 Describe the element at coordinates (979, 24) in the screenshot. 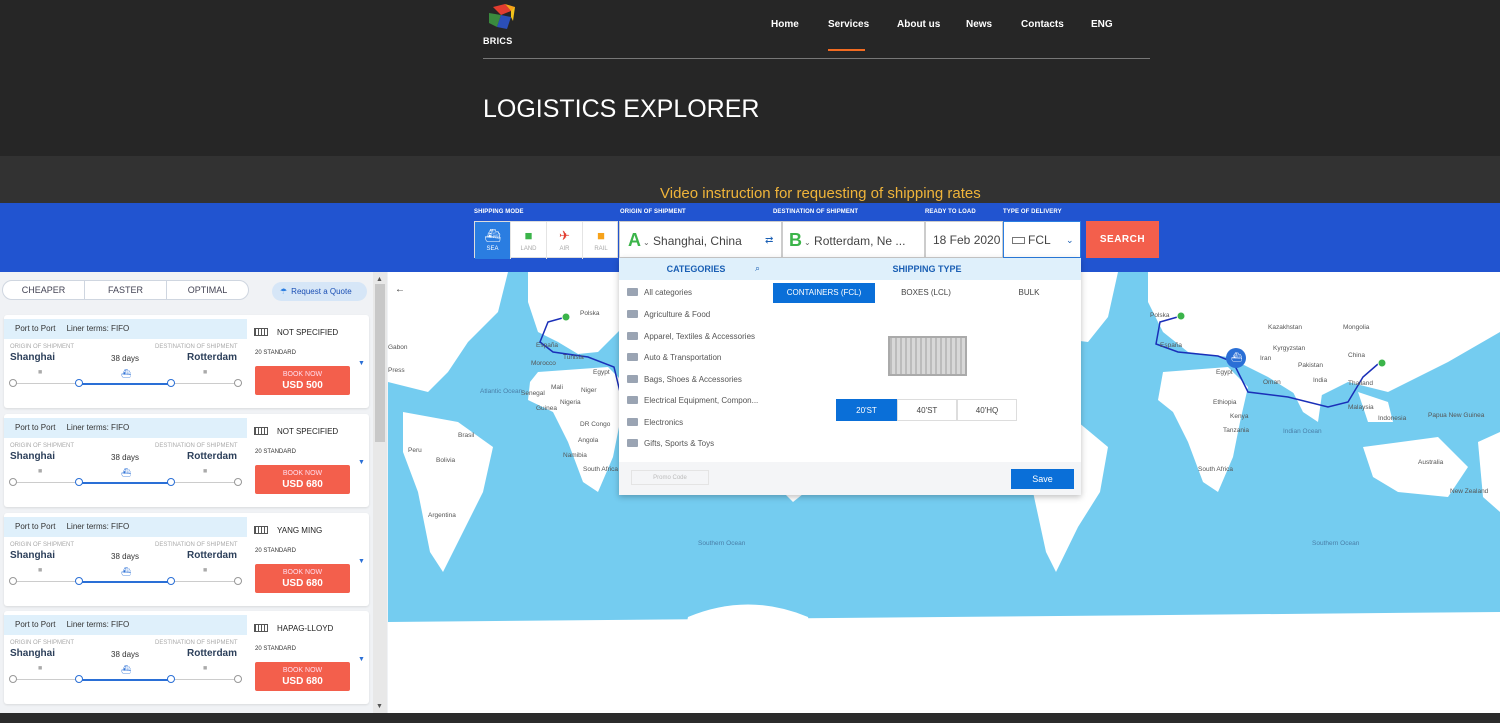

I see `nav-news: News` at that location.